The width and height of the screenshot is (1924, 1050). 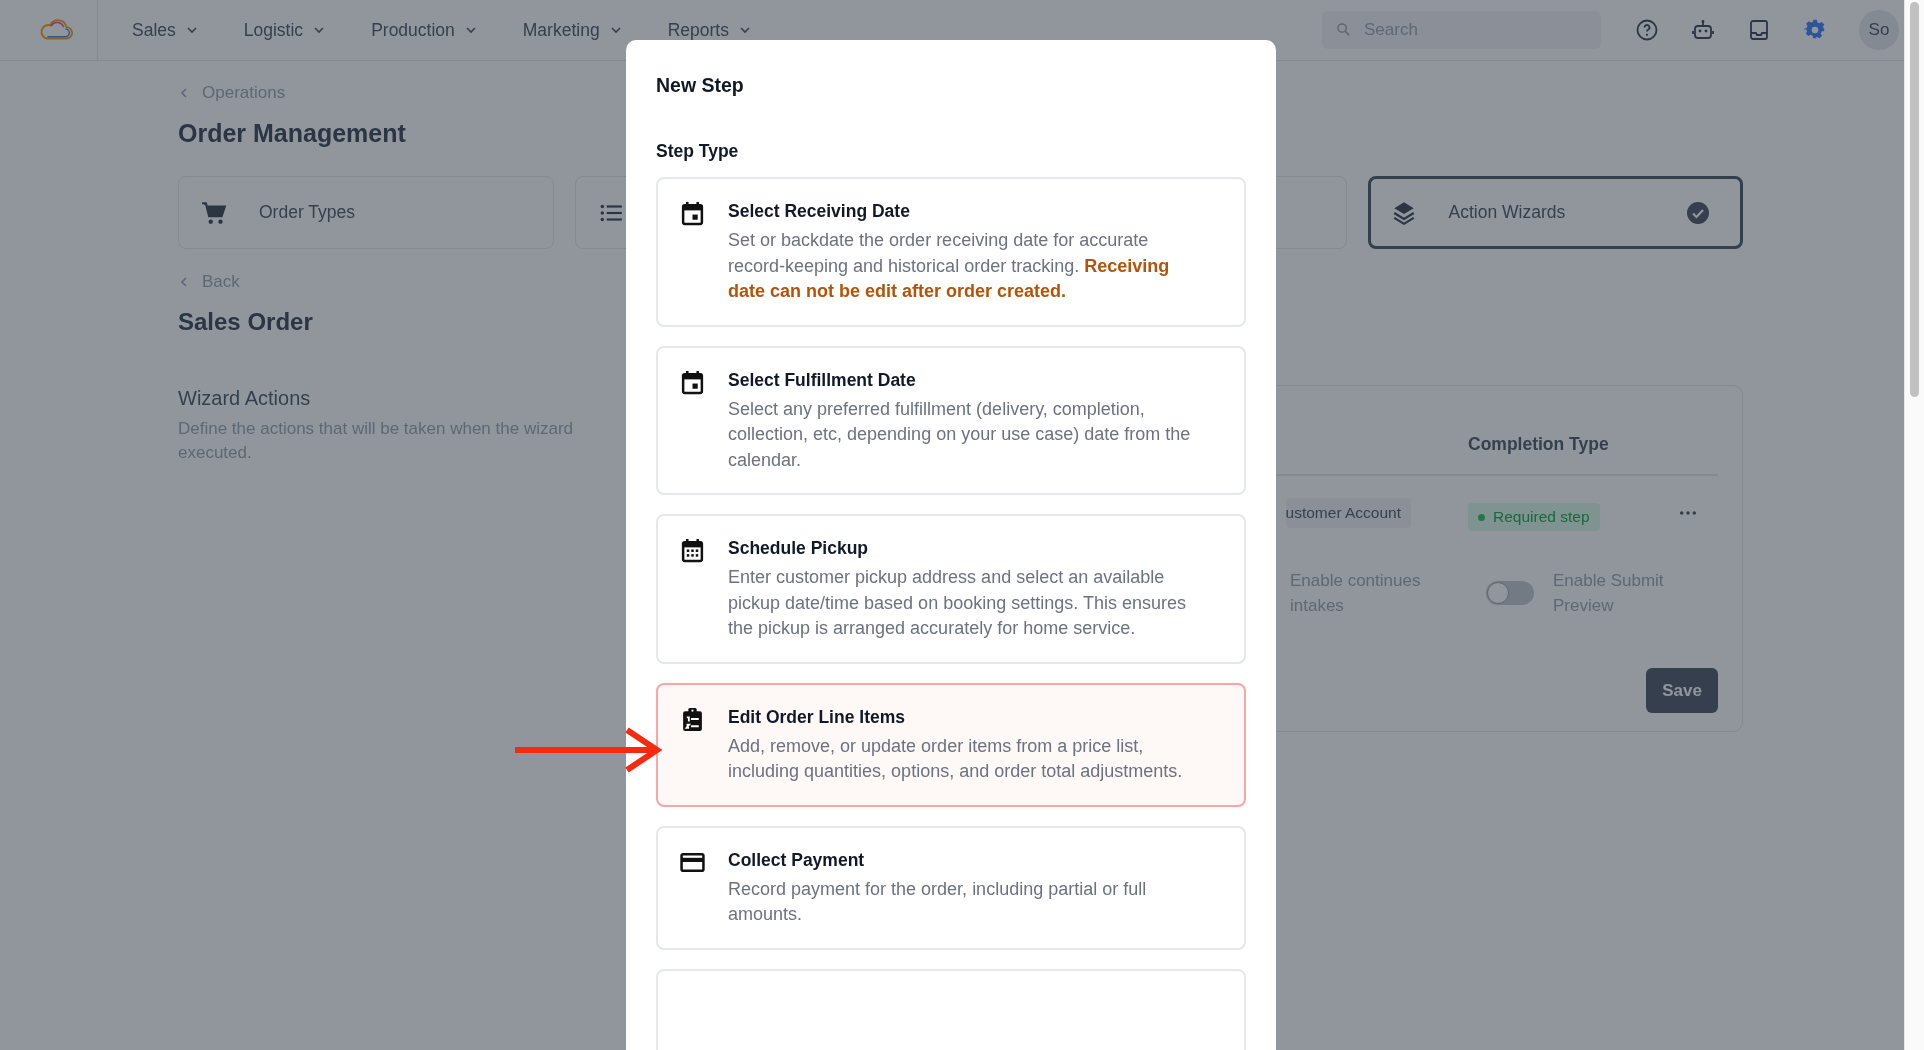 I want to click on dialog-title: New Step, so click(x=700, y=85).